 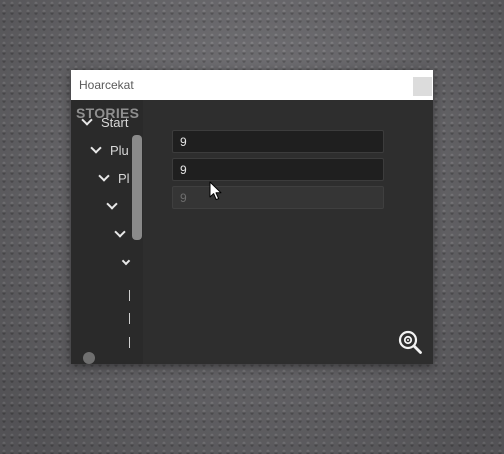 What do you see at coordinates (119, 150) in the screenshot?
I see `tree-node-label: Plu` at bounding box center [119, 150].